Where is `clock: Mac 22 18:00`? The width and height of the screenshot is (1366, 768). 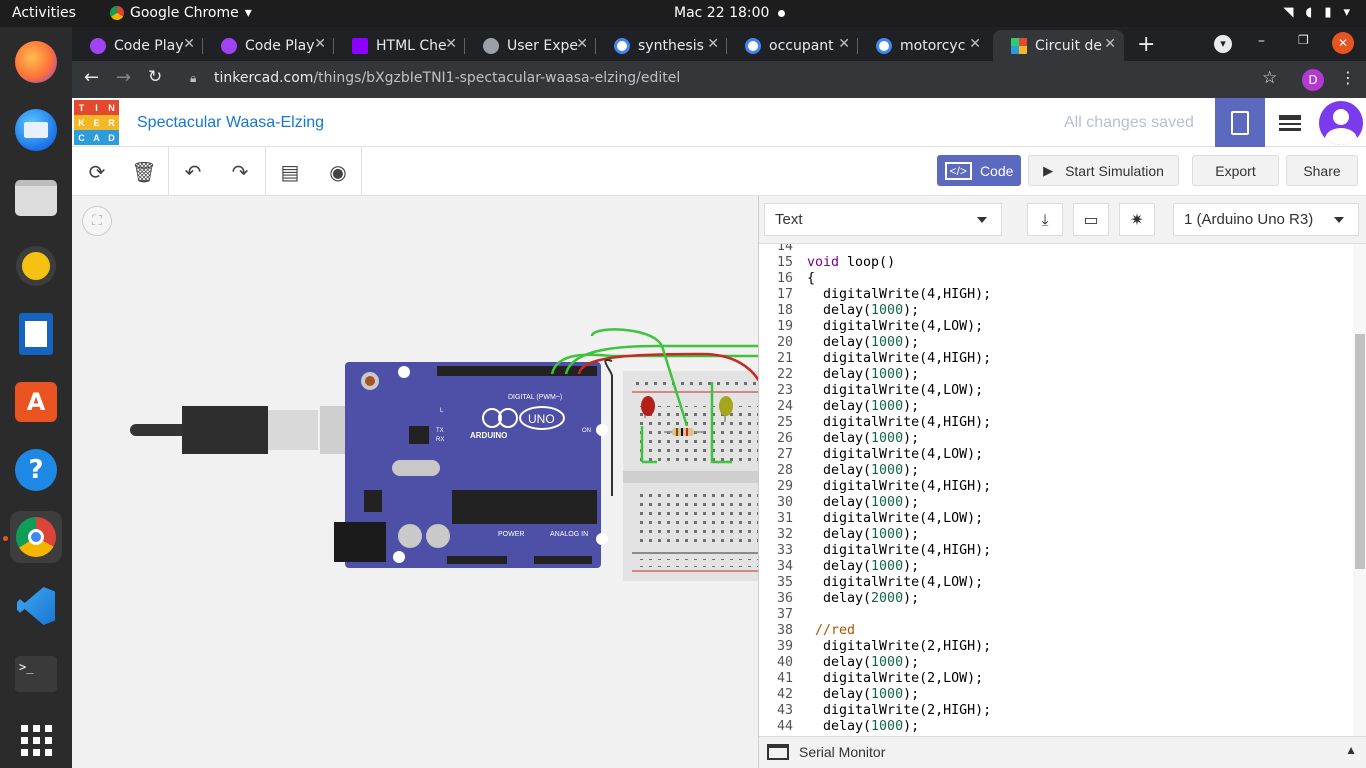 clock: Mac 22 18:00 is located at coordinates (721, 13).